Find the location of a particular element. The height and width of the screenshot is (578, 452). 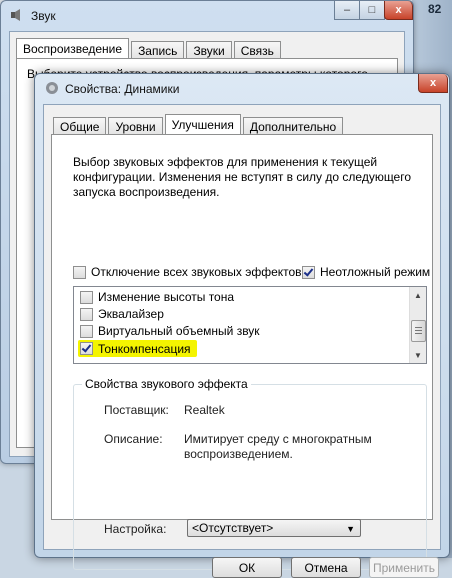

immediate-mode-option: Неотложный режим is located at coordinates (366, 272).